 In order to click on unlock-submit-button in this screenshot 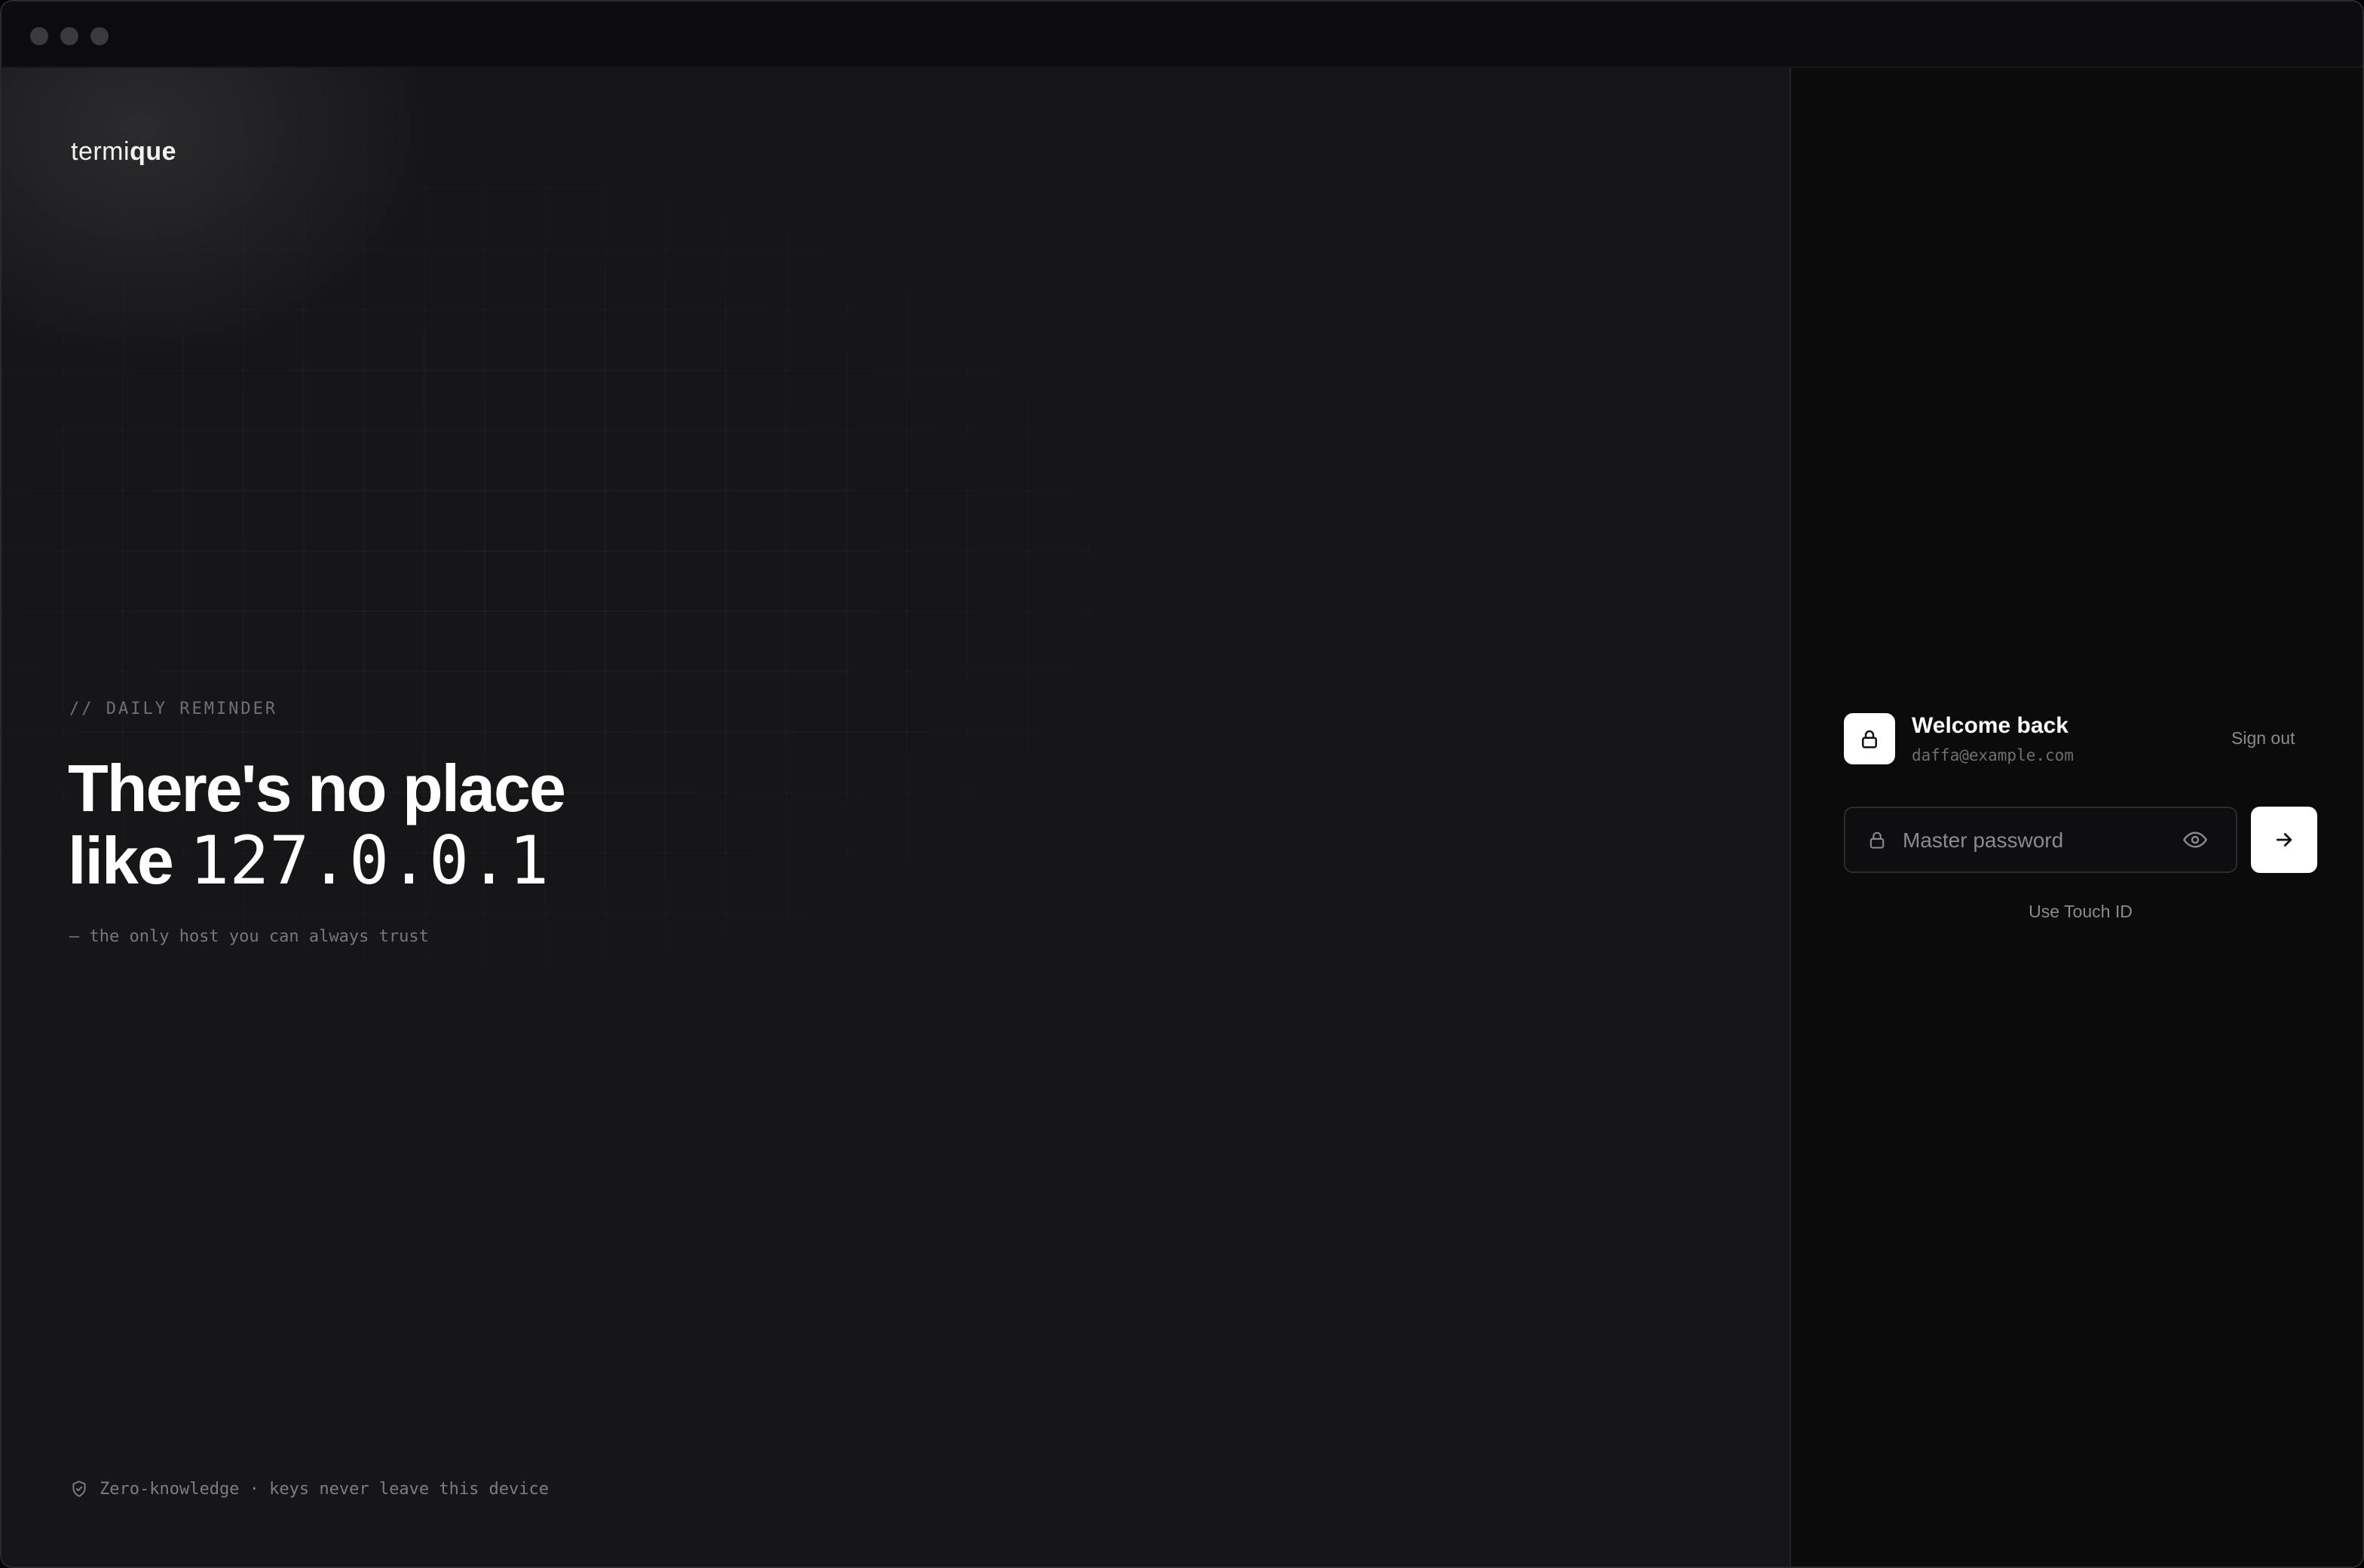, I will do `click(2284, 840)`.